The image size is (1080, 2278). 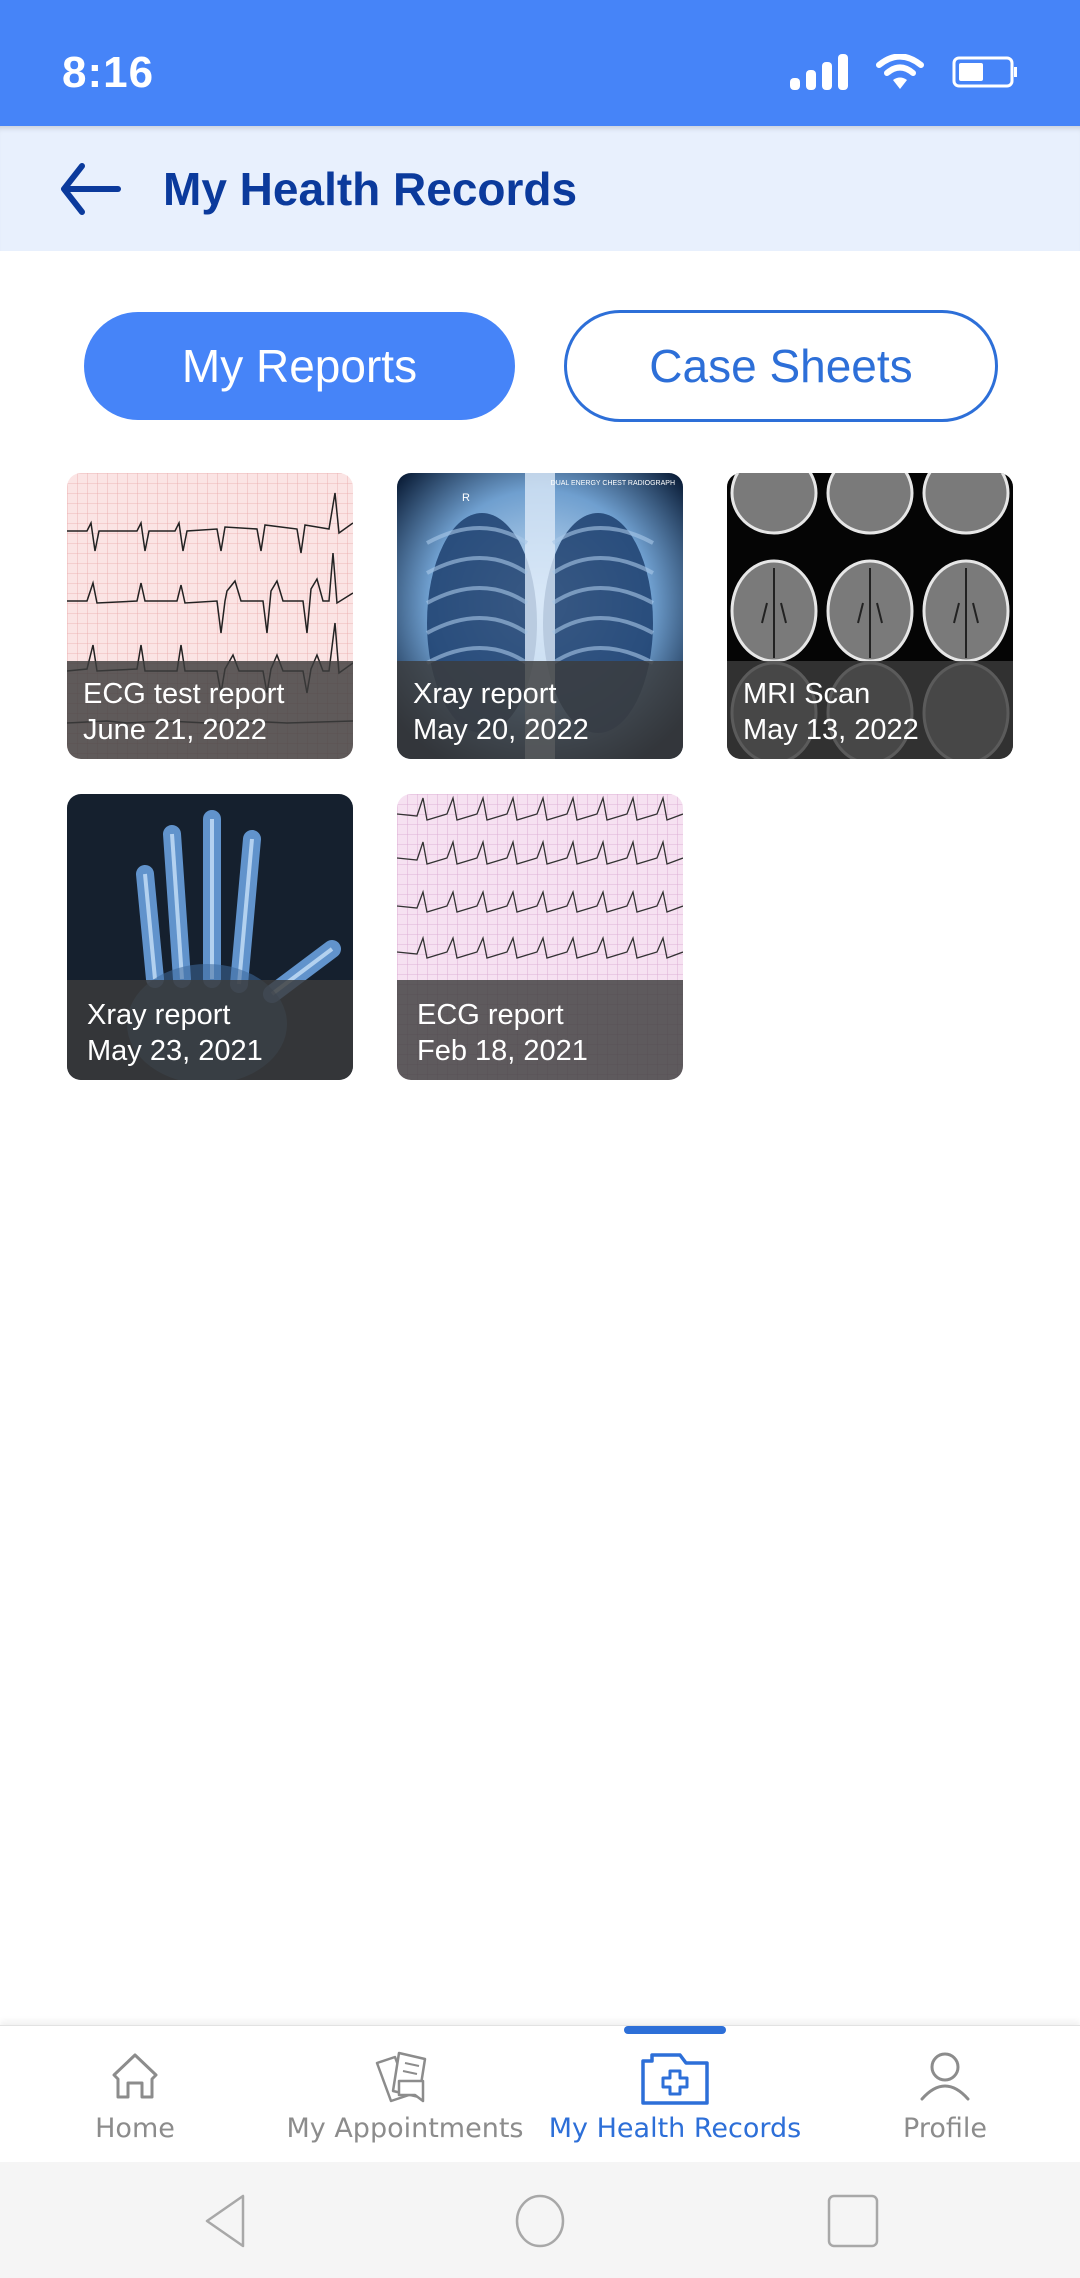 What do you see at coordinates (401, 2077) in the screenshot?
I see `appointments-icon` at bounding box center [401, 2077].